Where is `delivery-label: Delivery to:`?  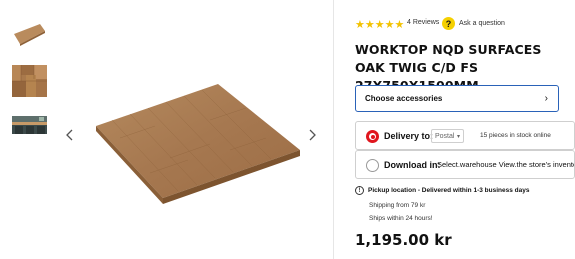
delivery-label: Delivery to: is located at coordinates (409, 136).